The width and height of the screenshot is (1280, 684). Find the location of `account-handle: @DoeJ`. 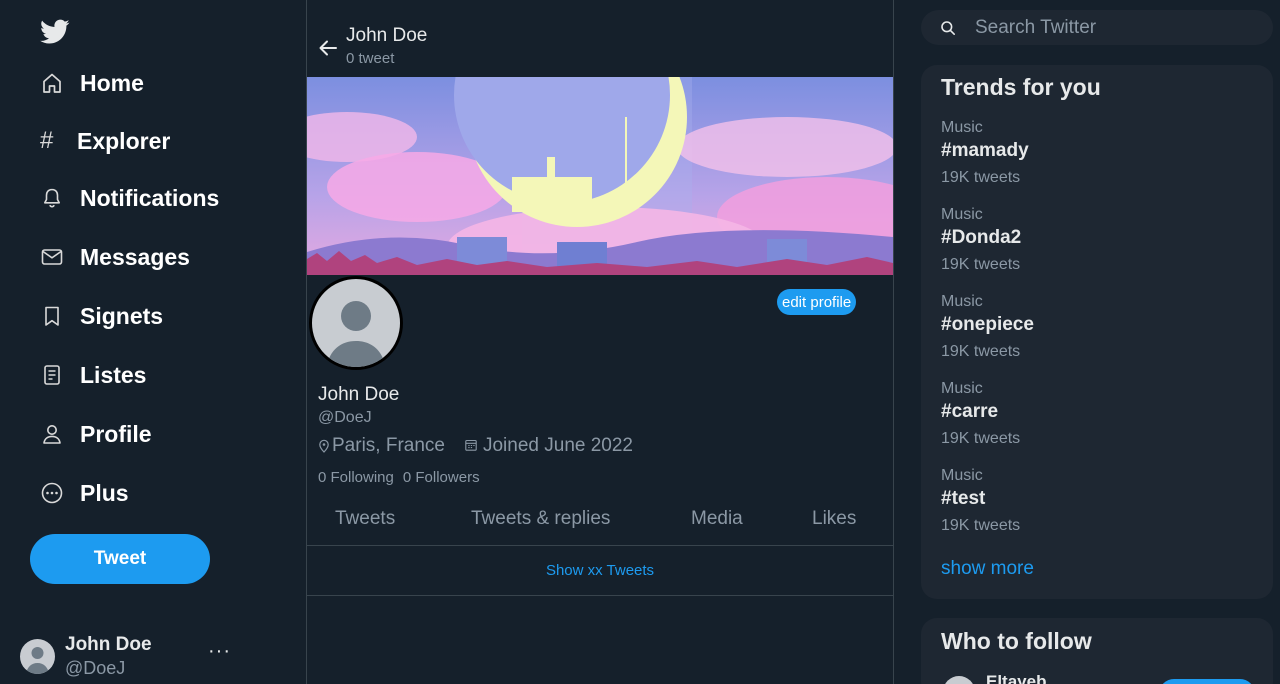

account-handle: @DoeJ is located at coordinates (95, 668).